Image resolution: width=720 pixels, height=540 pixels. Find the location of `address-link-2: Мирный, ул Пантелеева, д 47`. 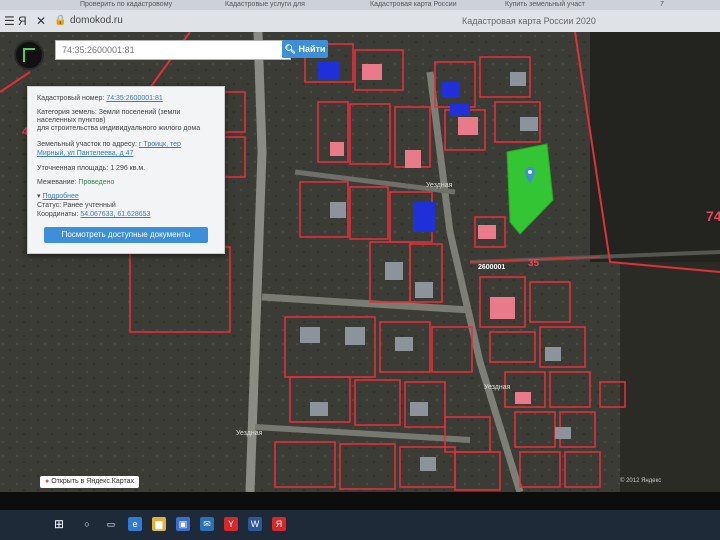

address-link-2: Мирный, ул Пантелеева, д 47 is located at coordinates (85, 153).